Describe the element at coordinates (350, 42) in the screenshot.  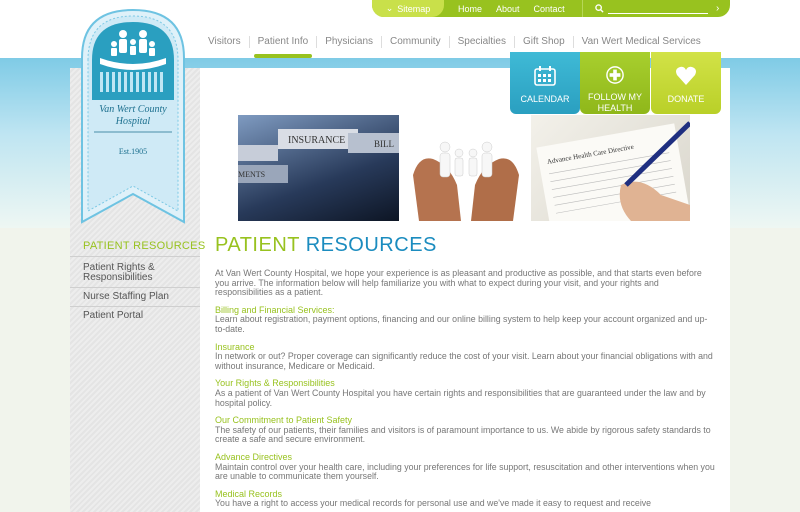
I see `nav-physicians: Physicians` at that location.